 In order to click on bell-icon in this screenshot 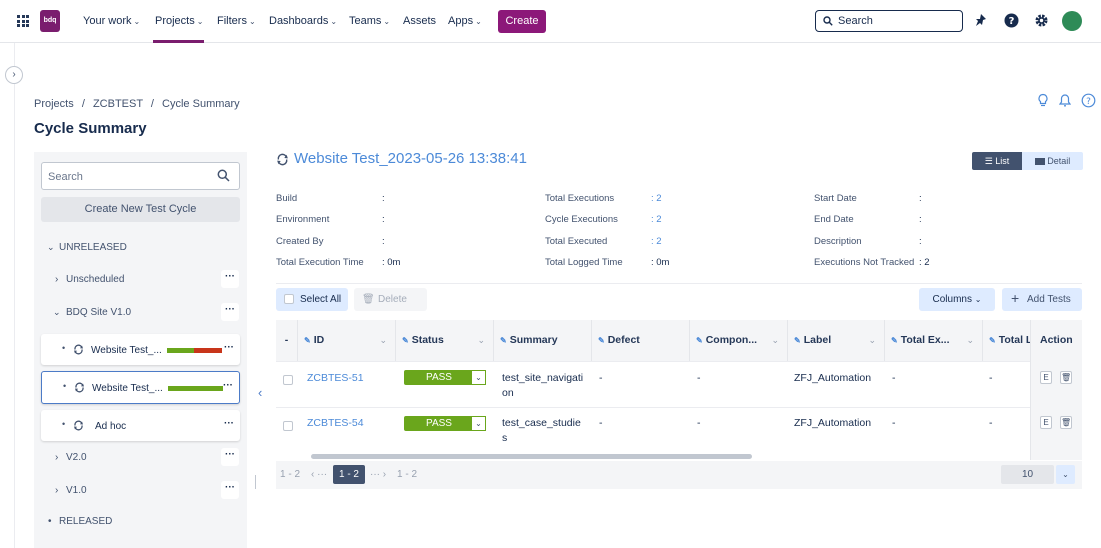, I will do `click(1065, 100)`.